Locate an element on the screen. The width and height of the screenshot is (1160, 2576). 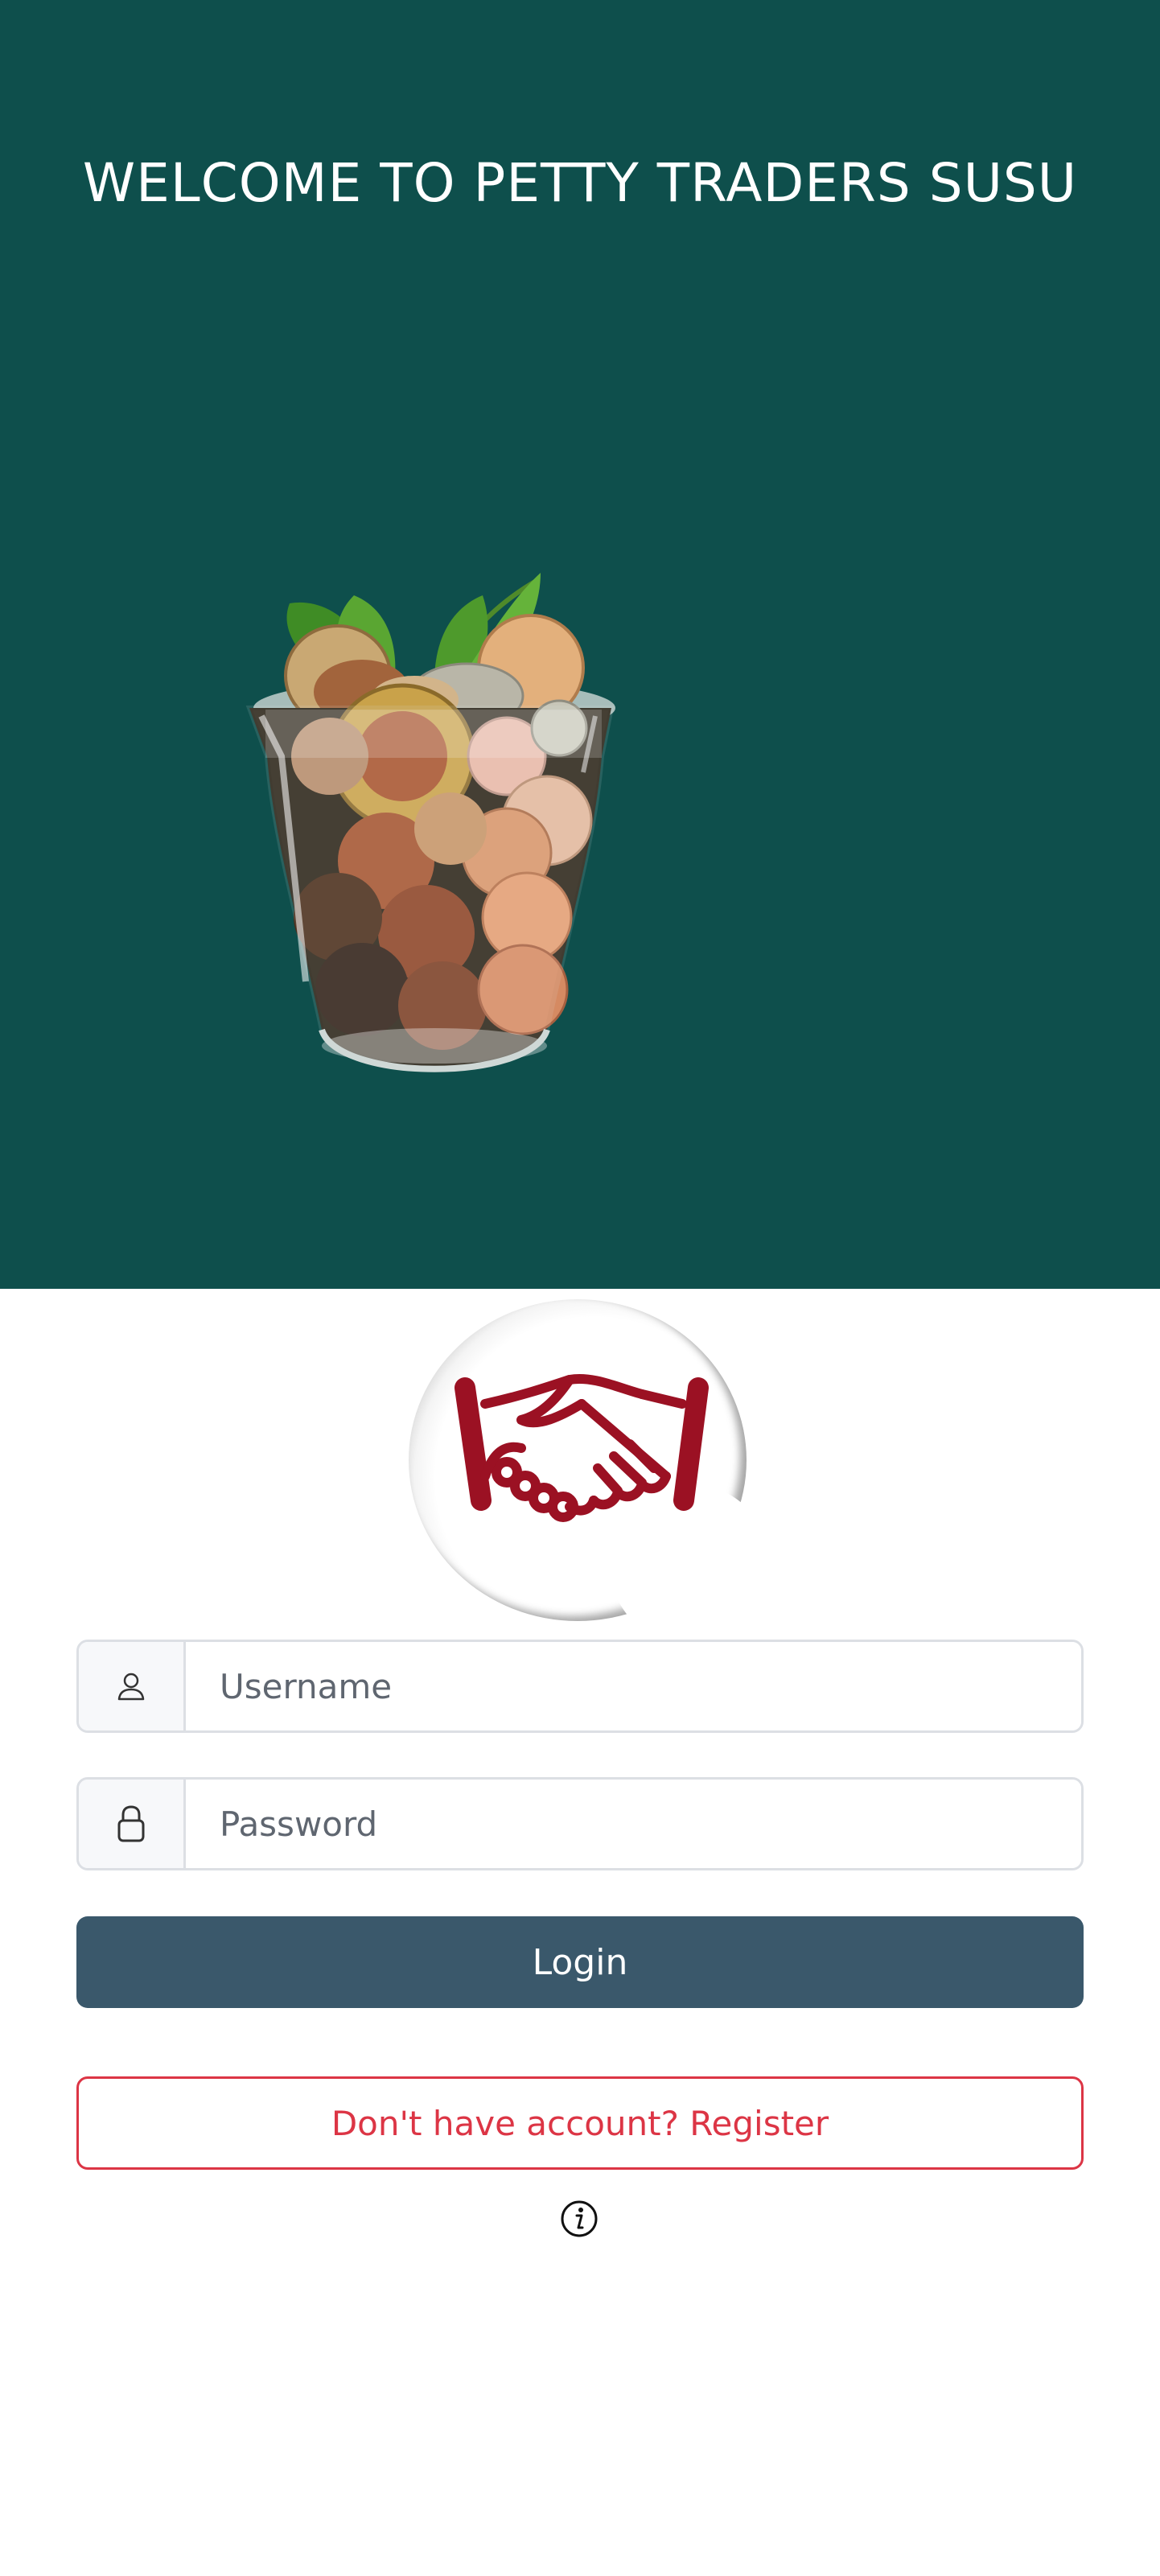
username-addon is located at coordinates (132, 1686).